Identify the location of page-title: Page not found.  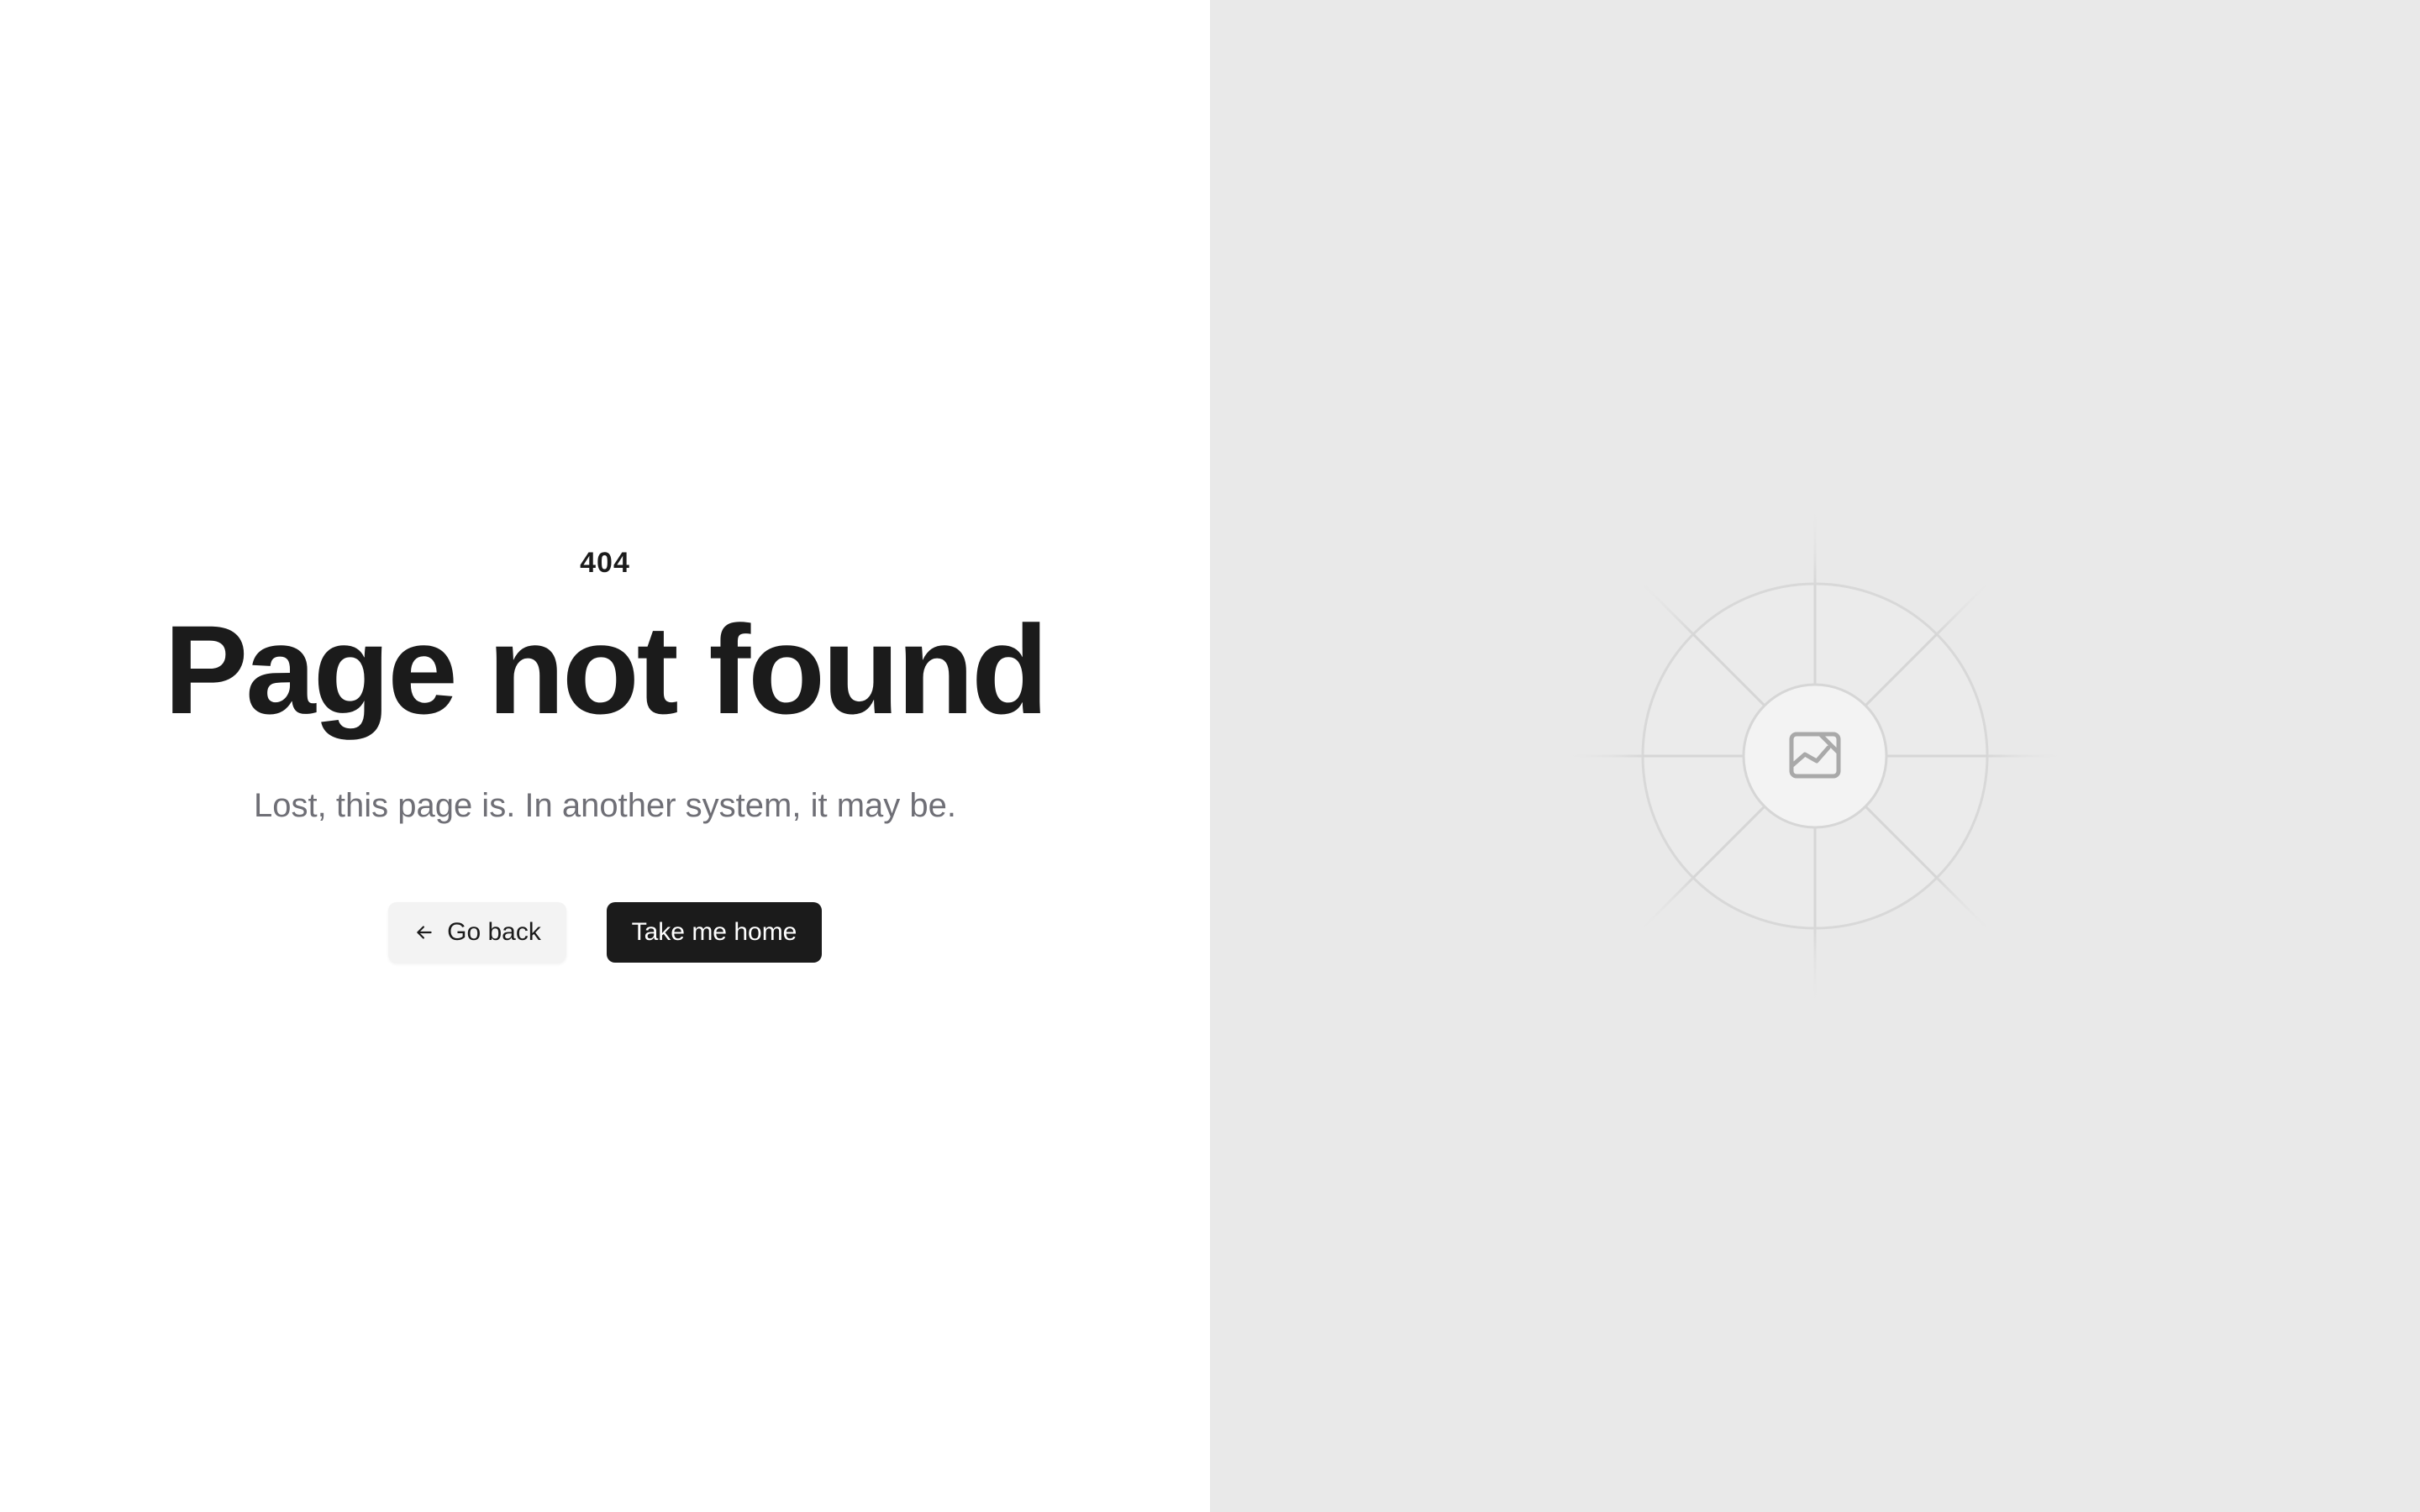
(606, 669).